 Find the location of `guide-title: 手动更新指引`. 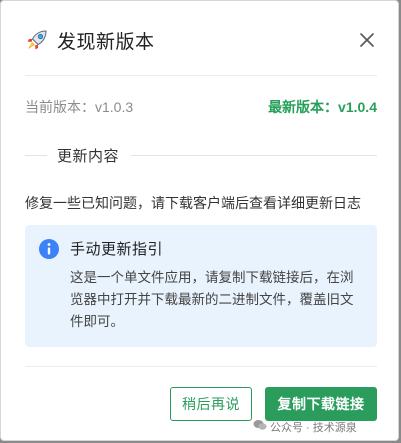

guide-title: 手动更新指引 is located at coordinates (117, 249).